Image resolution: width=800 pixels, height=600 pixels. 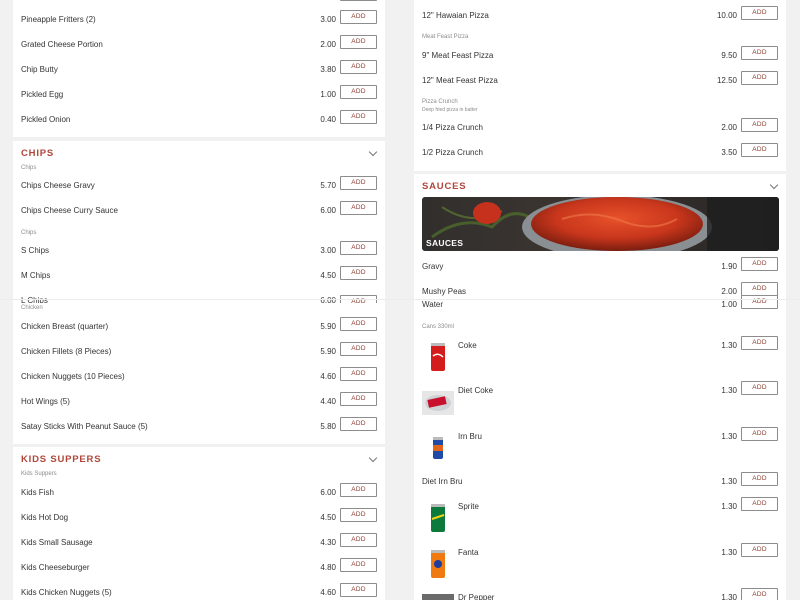 What do you see at coordinates (458, 55) in the screenshot?
I see `item-name: 9" Meat Feast Pizza` at bounding box center [458, 55].